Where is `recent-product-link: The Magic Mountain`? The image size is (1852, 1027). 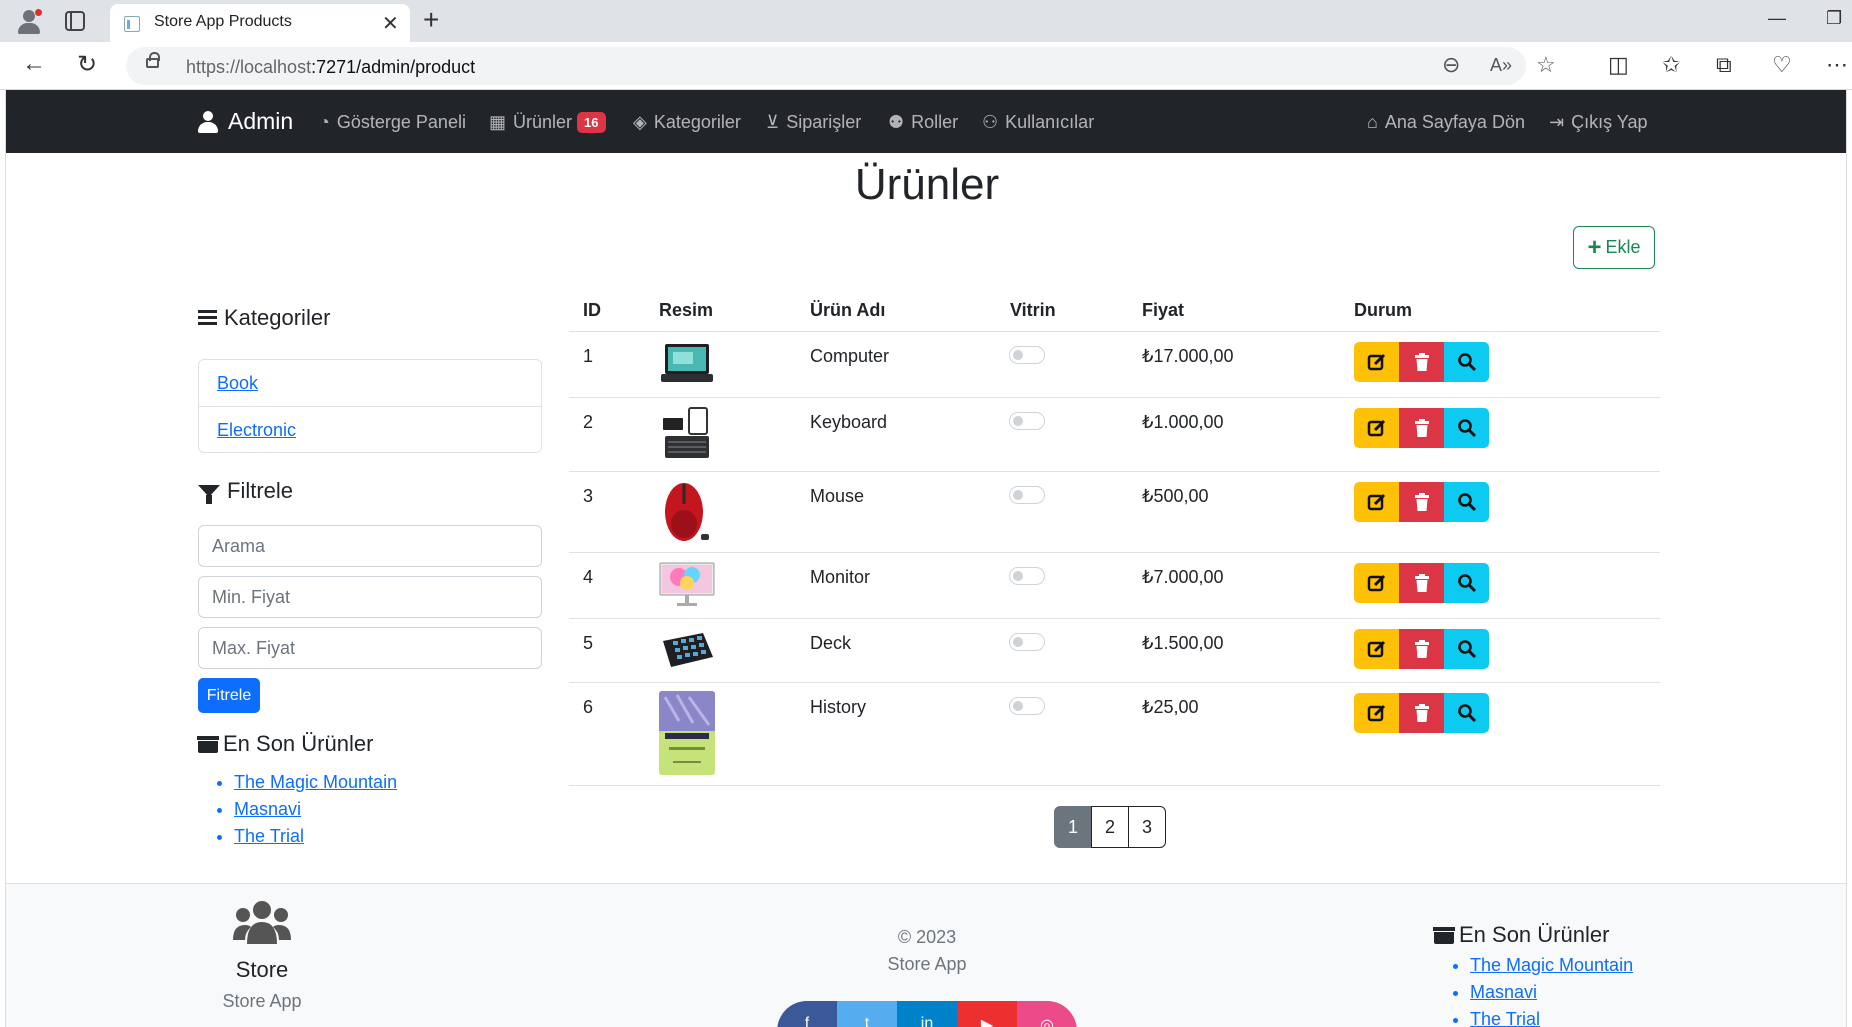 recent-product-link: The Magic Mountain is located at coordinates (315, 782).